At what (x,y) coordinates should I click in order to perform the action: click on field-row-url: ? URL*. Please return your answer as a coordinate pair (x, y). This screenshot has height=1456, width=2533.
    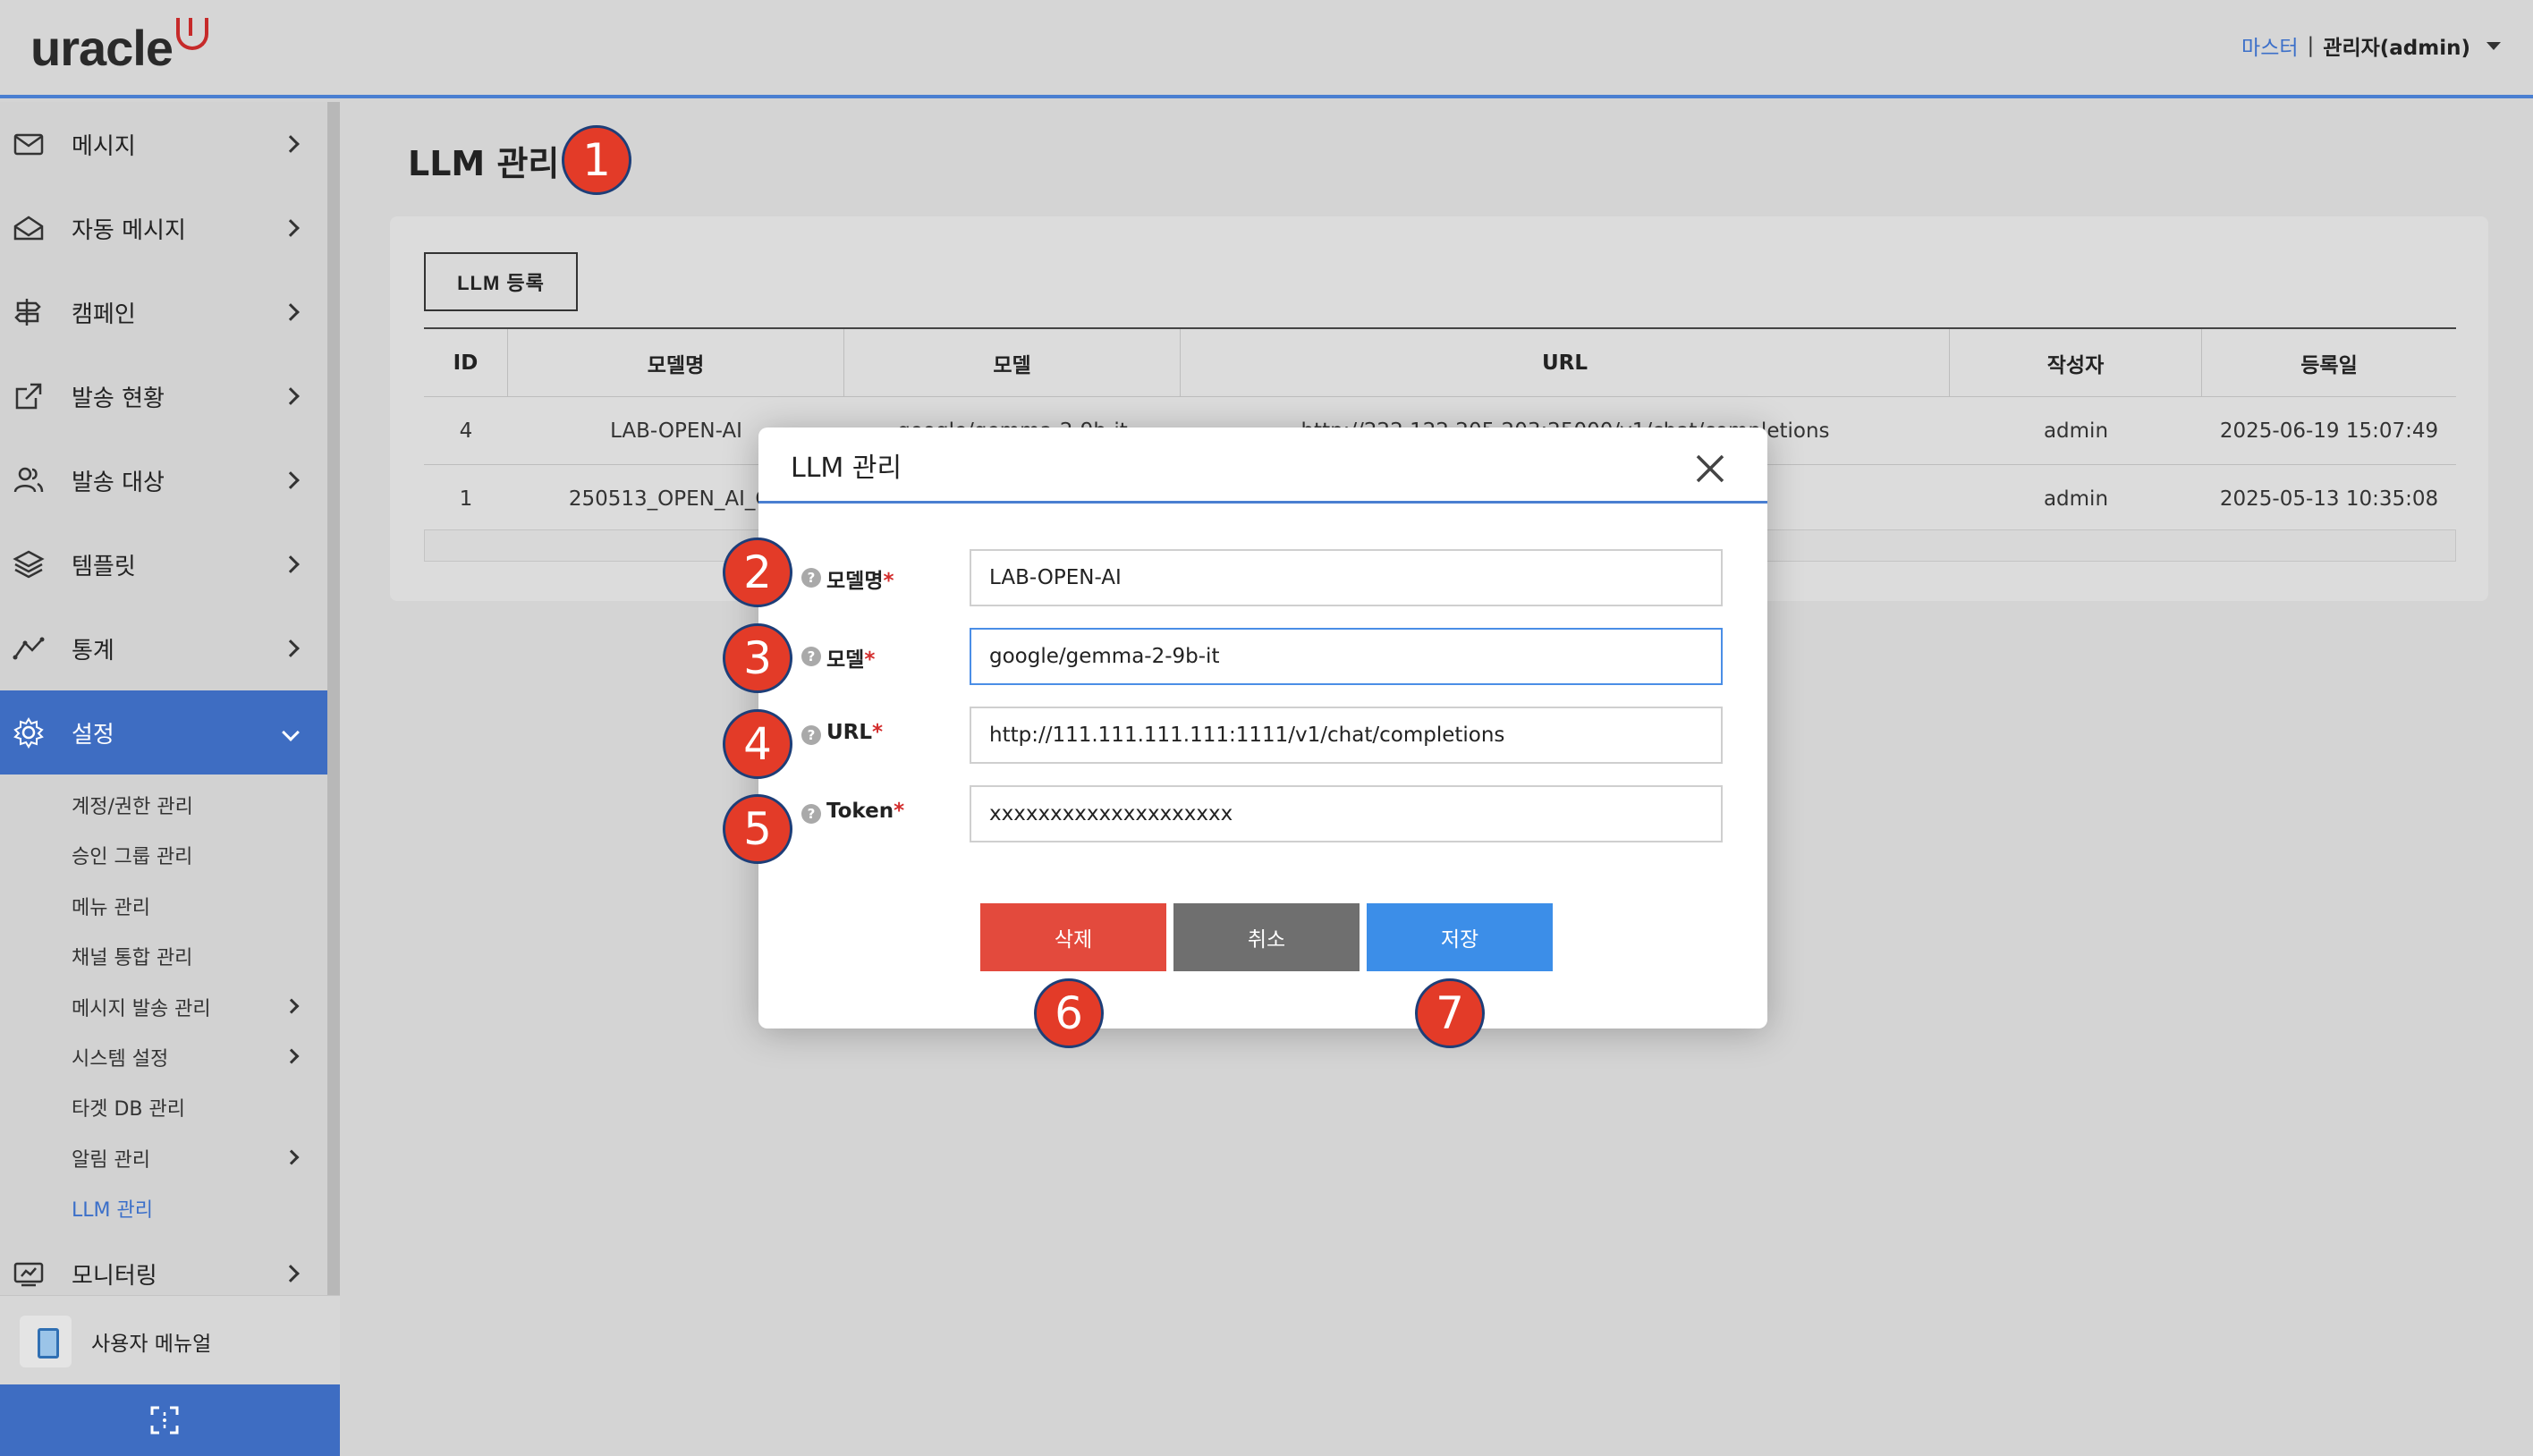
    Looking at the image, I should click on (1262, 735).